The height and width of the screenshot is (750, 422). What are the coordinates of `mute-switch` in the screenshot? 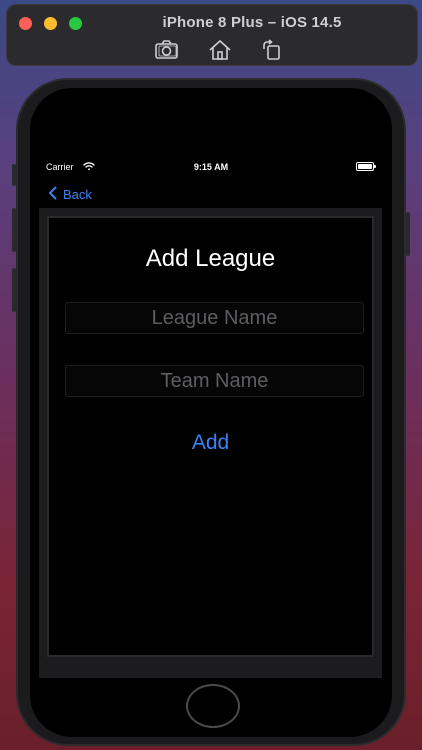 It's located at (14, 175).